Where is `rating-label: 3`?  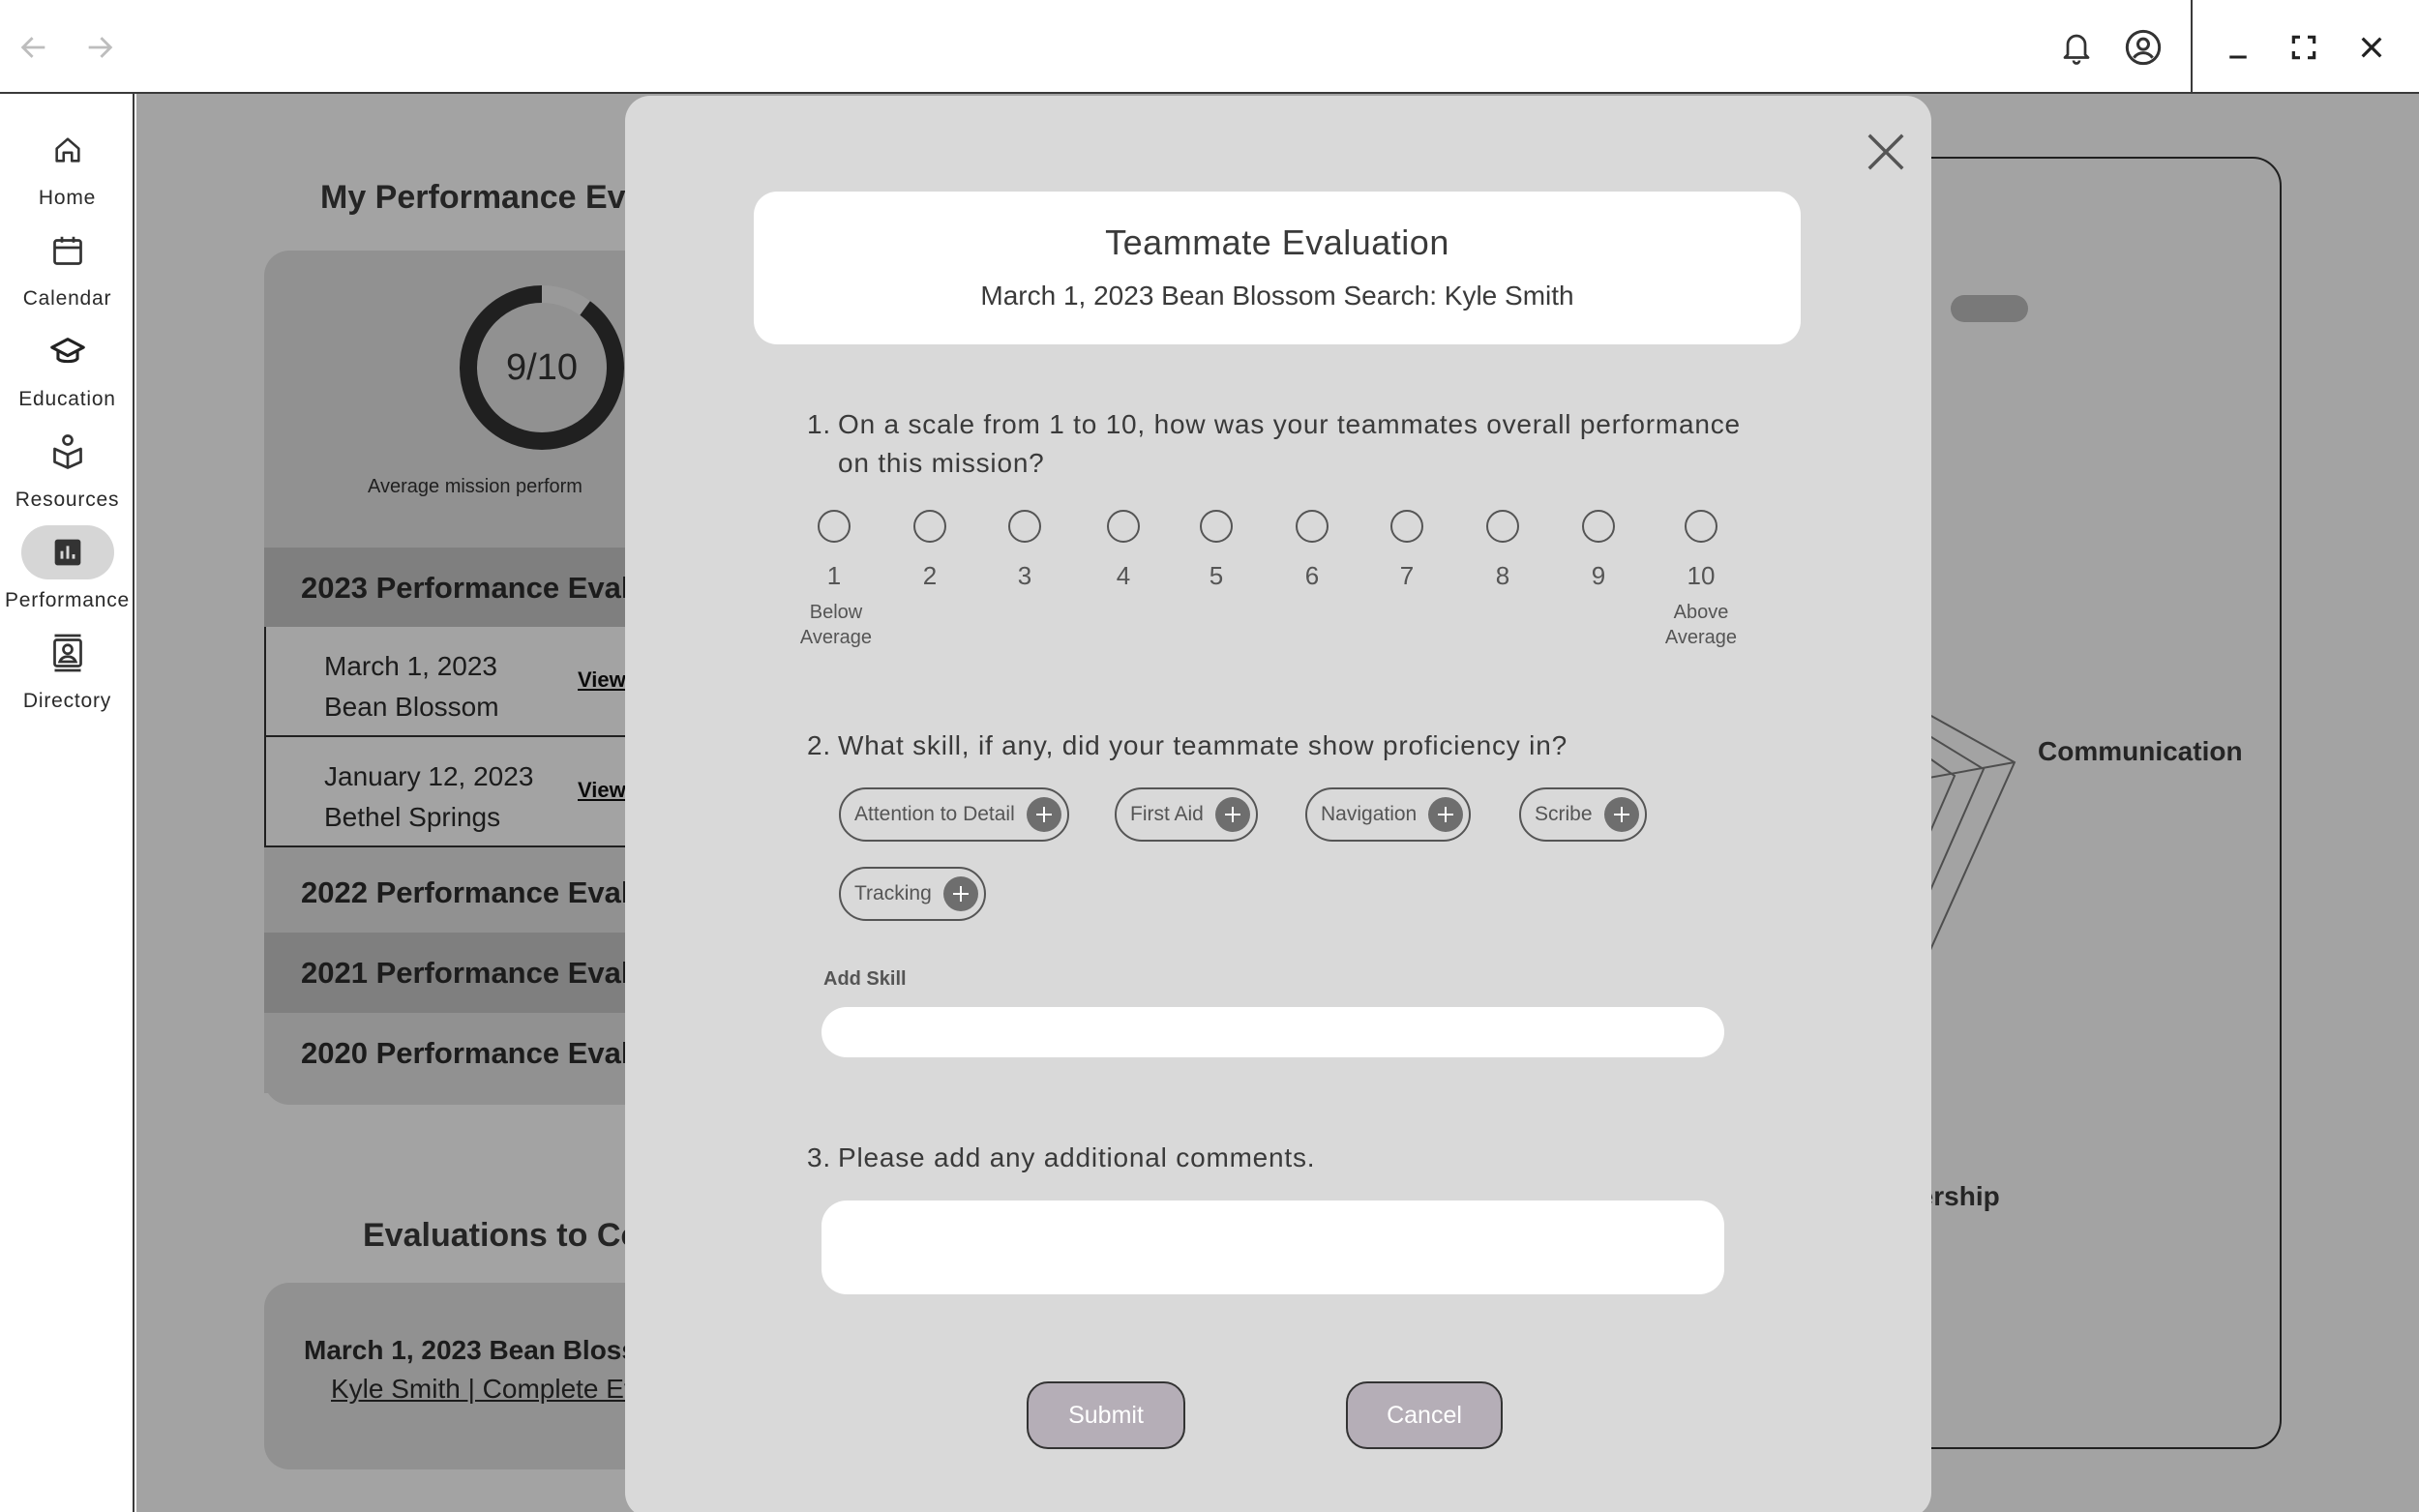
rating-label: 3 is located at coordinates (1025, 575).